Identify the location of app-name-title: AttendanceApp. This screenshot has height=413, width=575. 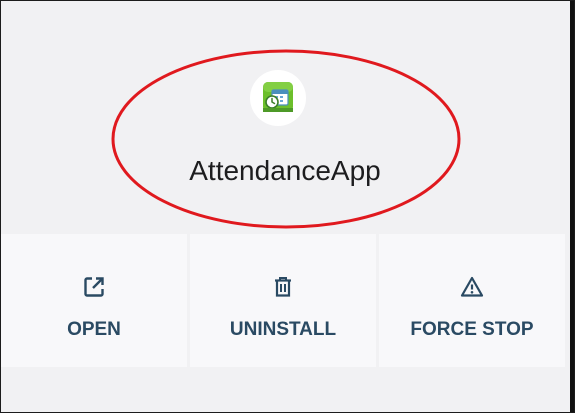
(285, 170).